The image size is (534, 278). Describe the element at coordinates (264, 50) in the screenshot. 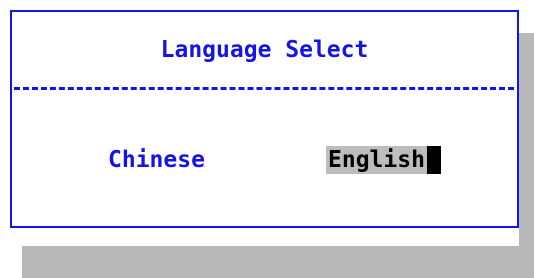

I see `dialog-title: Language Select` at that location.